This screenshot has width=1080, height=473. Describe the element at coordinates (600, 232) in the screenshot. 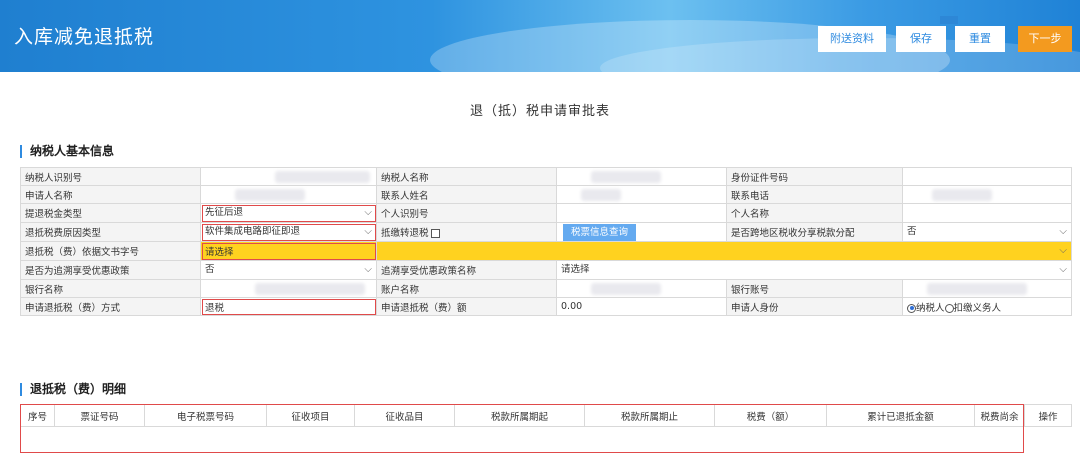

I see `tax-ticket-query-button: 税票信息查询` at that location.